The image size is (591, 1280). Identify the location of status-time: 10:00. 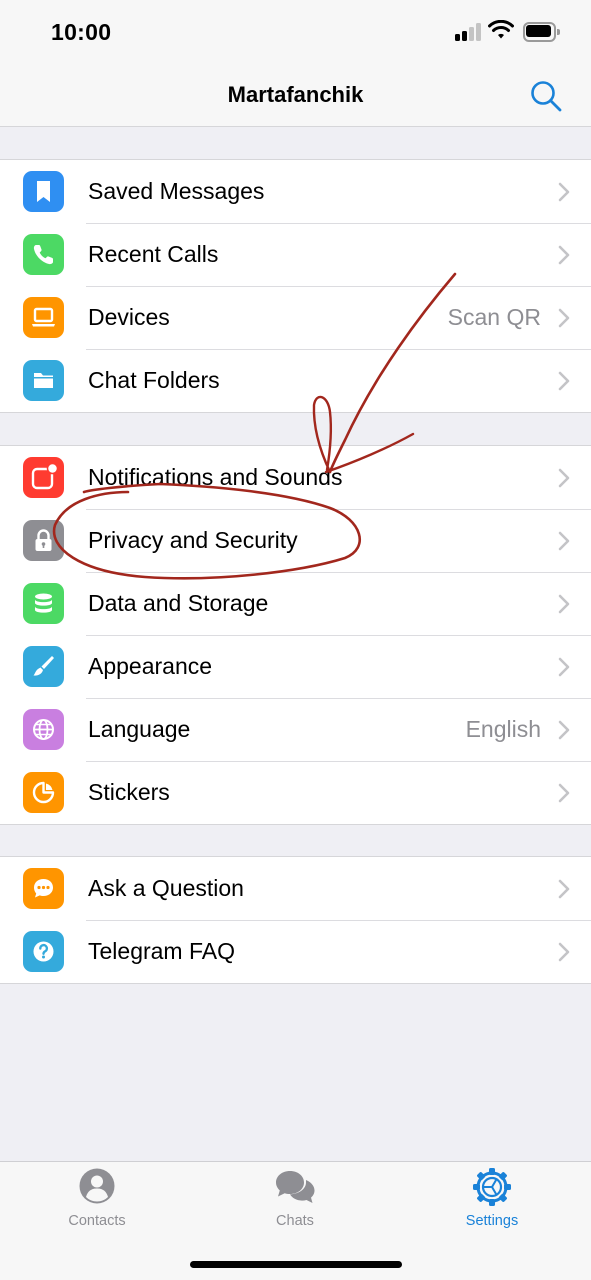
(81, 32).